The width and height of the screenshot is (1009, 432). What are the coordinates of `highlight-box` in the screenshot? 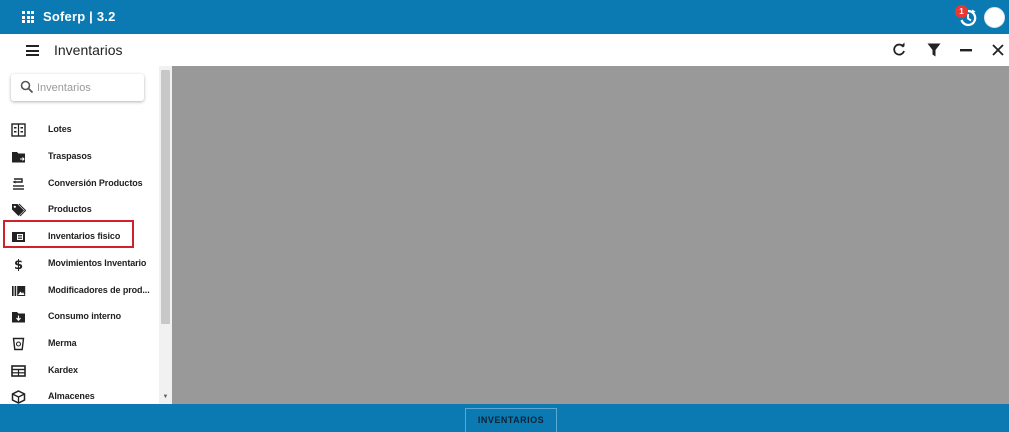 It's located at (68, 234).